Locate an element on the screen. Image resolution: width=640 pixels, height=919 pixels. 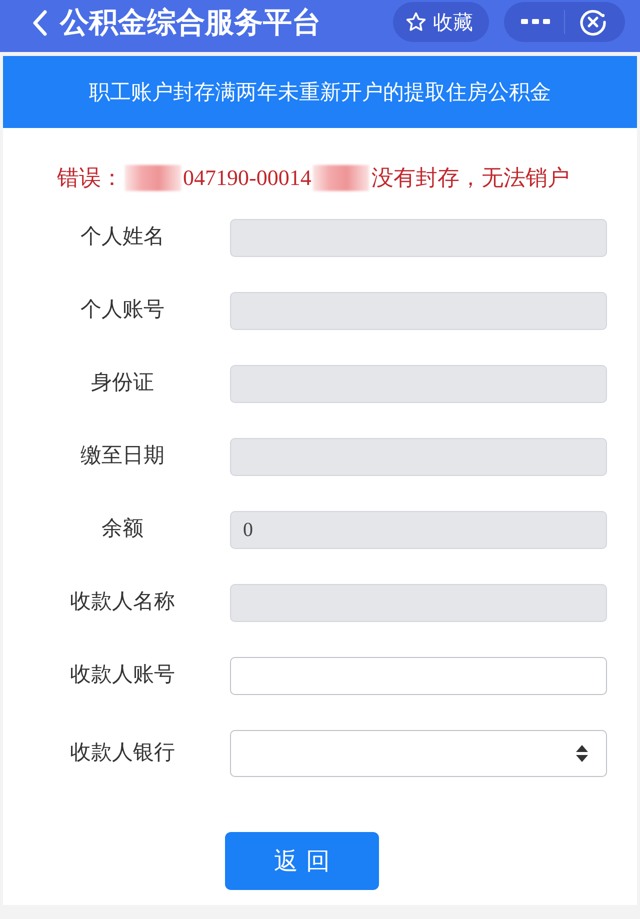
error-text: 没有封存，无法销户 is located at coordinates (470, 178).